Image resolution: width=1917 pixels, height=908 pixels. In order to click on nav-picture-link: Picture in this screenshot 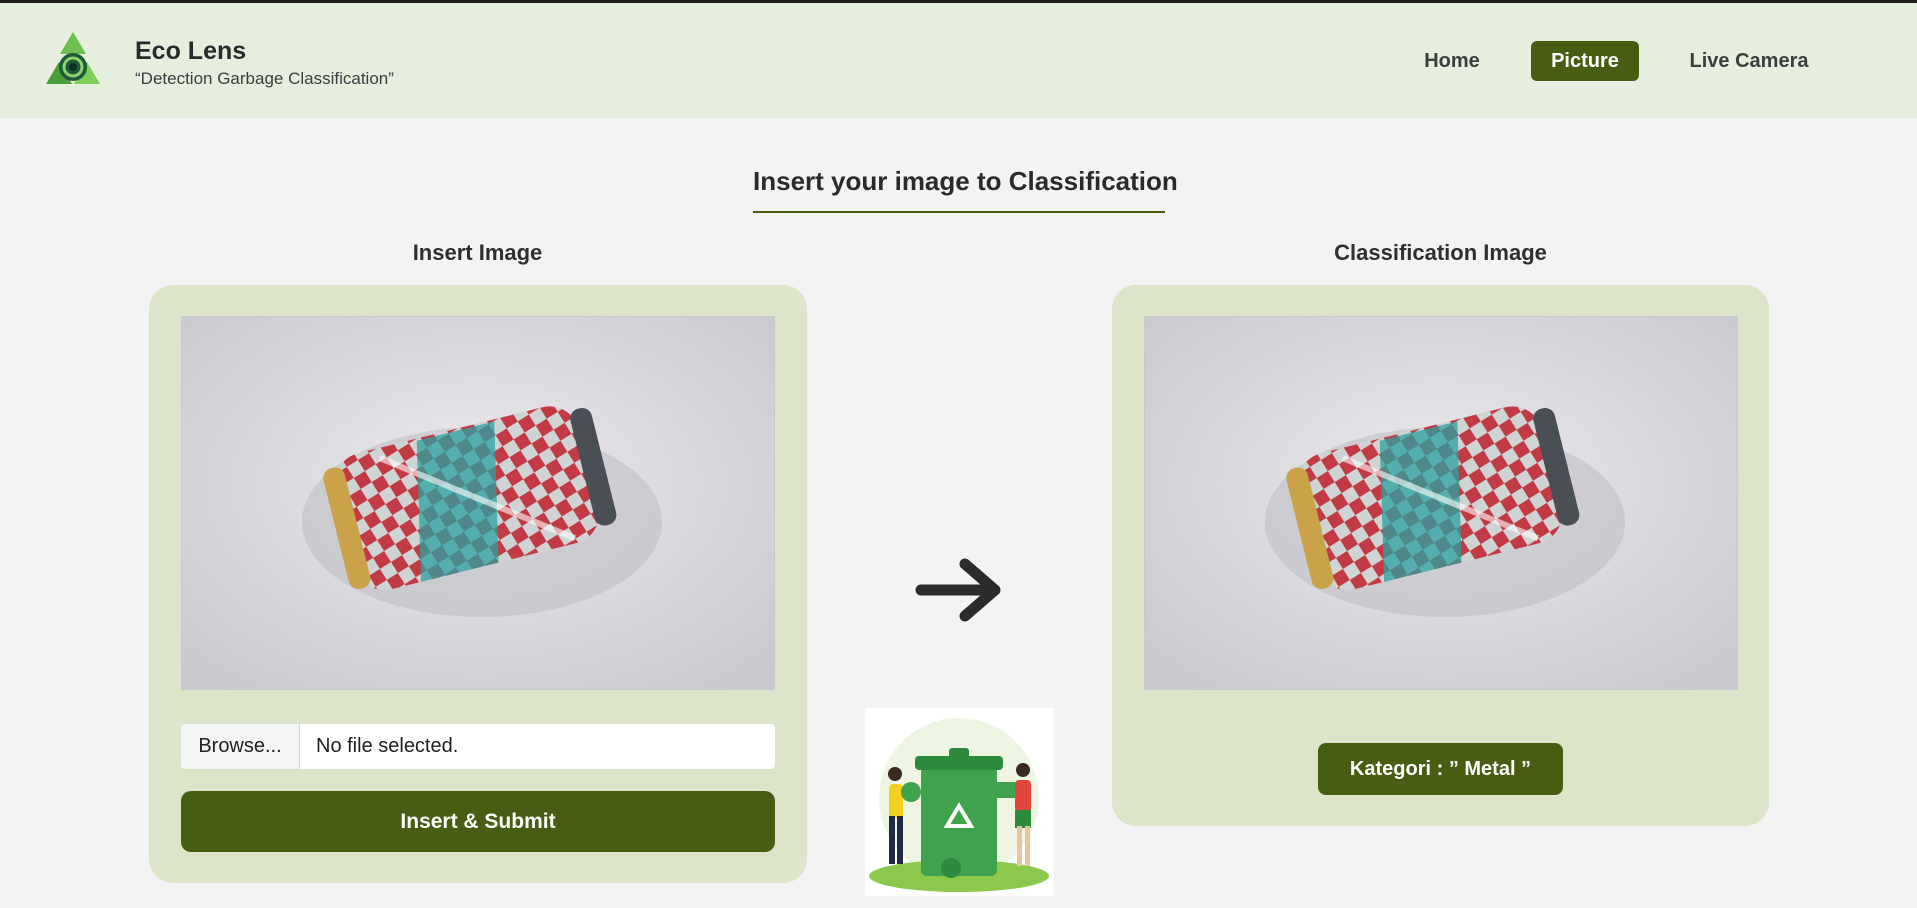, I will do `click(1585, 61)`.